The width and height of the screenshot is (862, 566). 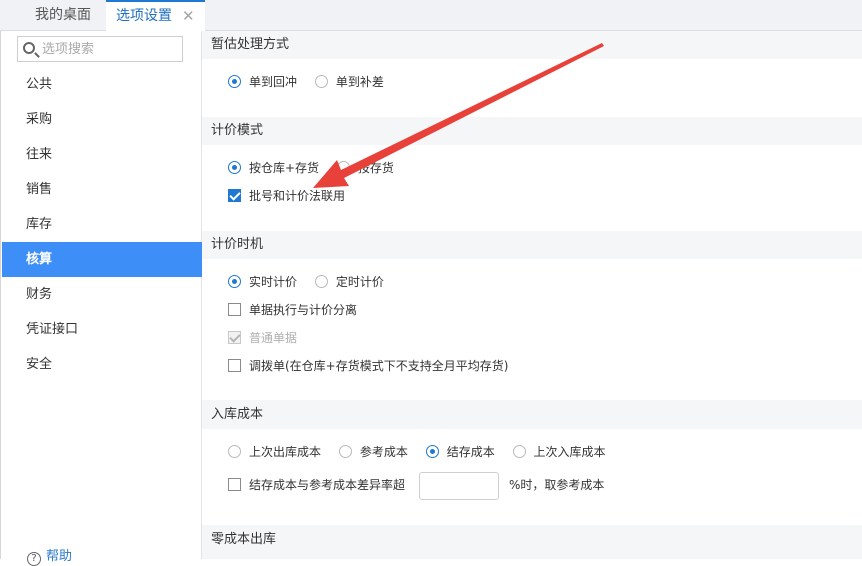 I want to click on radio-single-difference: 单到补差, so click(x=349, y=82).